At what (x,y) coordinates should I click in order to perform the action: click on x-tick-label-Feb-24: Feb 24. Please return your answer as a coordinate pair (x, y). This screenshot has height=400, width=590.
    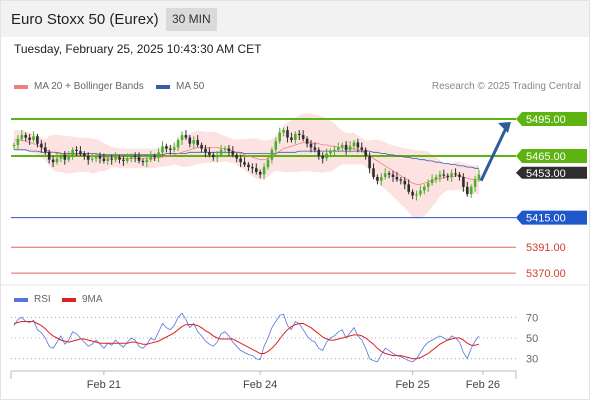
    Looking at the image, I should click on (260, 385).